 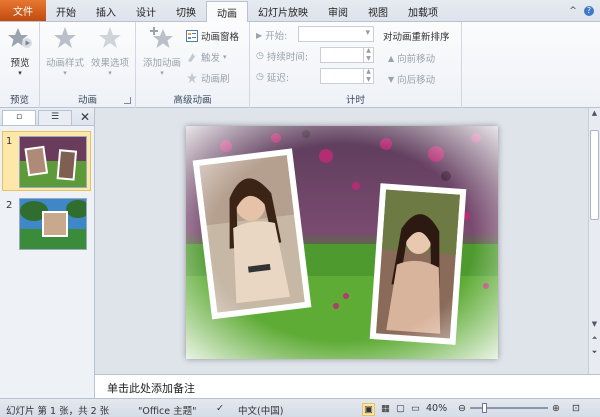 I want to click on group-label-animation: 动画, so click(x=87, y=100).